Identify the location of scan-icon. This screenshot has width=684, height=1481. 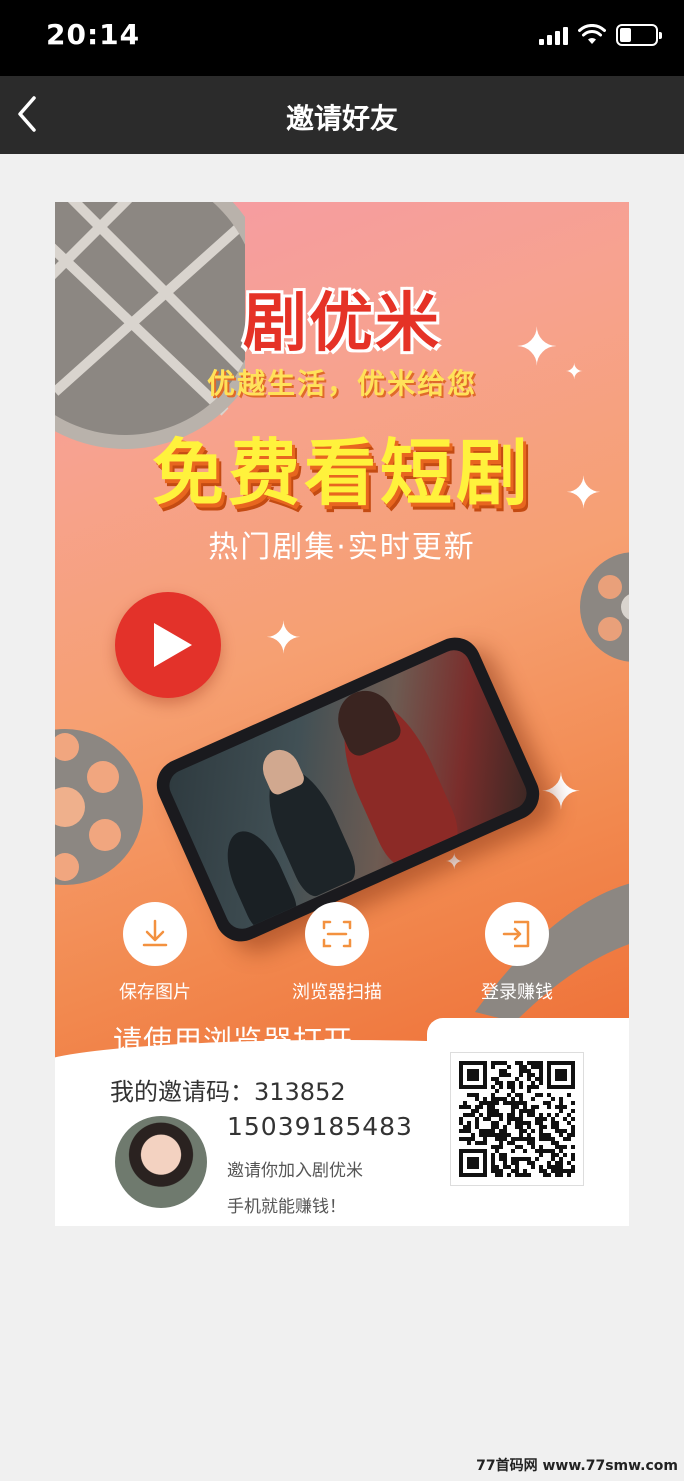
(337, 934).